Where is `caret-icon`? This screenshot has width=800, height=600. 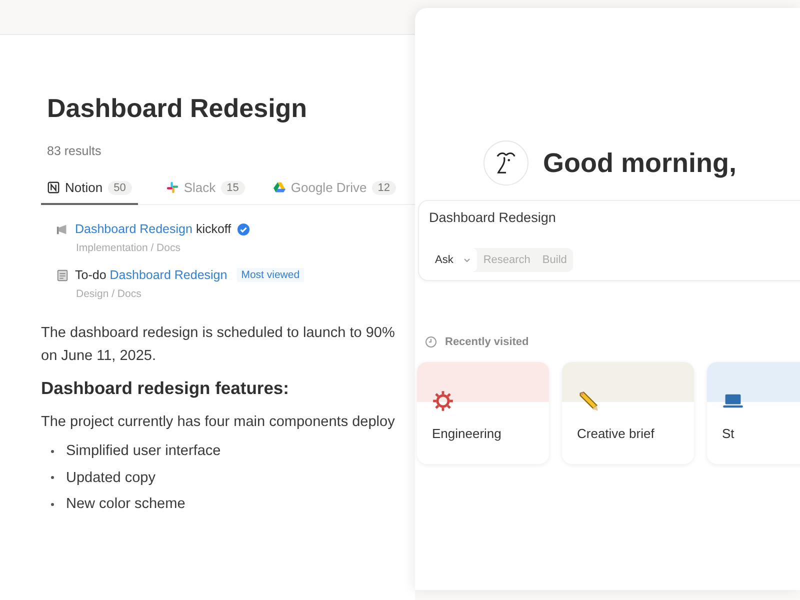
caret-icon is located at coordinates (467, 260).